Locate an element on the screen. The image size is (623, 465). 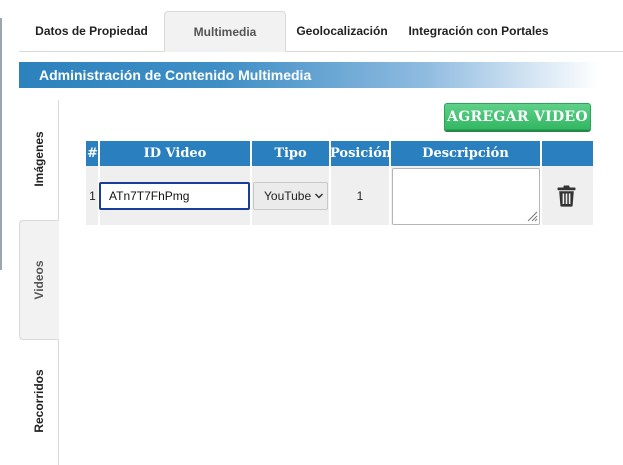
video-type-select: YouTube is located at coordinates (290, 196).